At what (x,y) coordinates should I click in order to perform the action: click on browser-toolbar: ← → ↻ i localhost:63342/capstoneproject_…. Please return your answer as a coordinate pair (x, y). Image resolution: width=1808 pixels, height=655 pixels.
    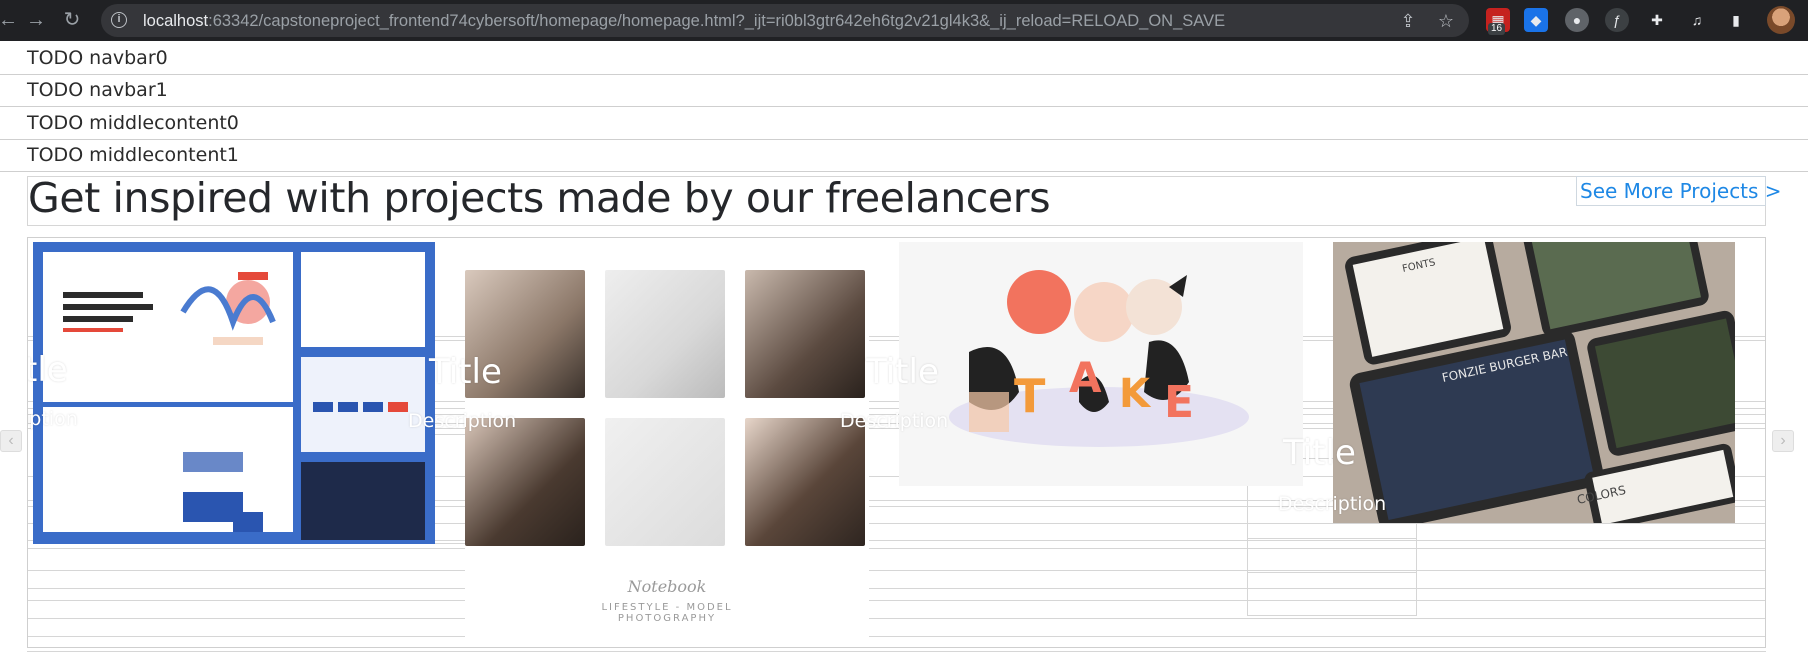
    Looking at the image, I should click on (904, 20).